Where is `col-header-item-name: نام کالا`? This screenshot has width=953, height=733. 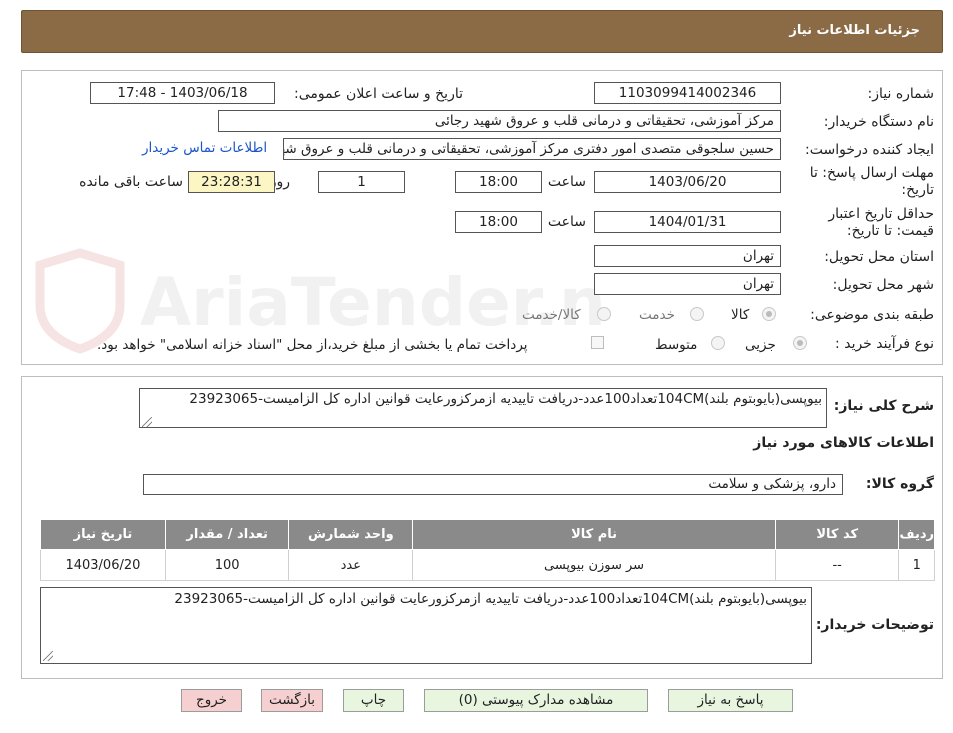
col-header-item-name: نام کالا is located at coordinates (594, 534).